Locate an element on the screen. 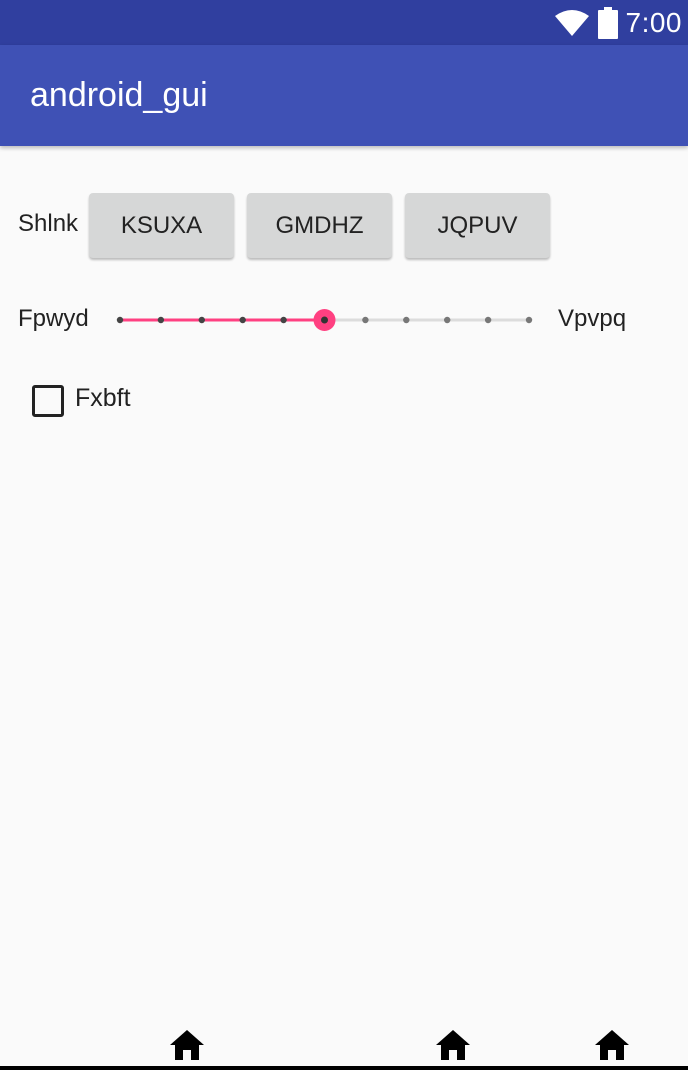 The height and width of the screenshot is (1070, 688). navigation-bar is located at coordinates (344, 1045).